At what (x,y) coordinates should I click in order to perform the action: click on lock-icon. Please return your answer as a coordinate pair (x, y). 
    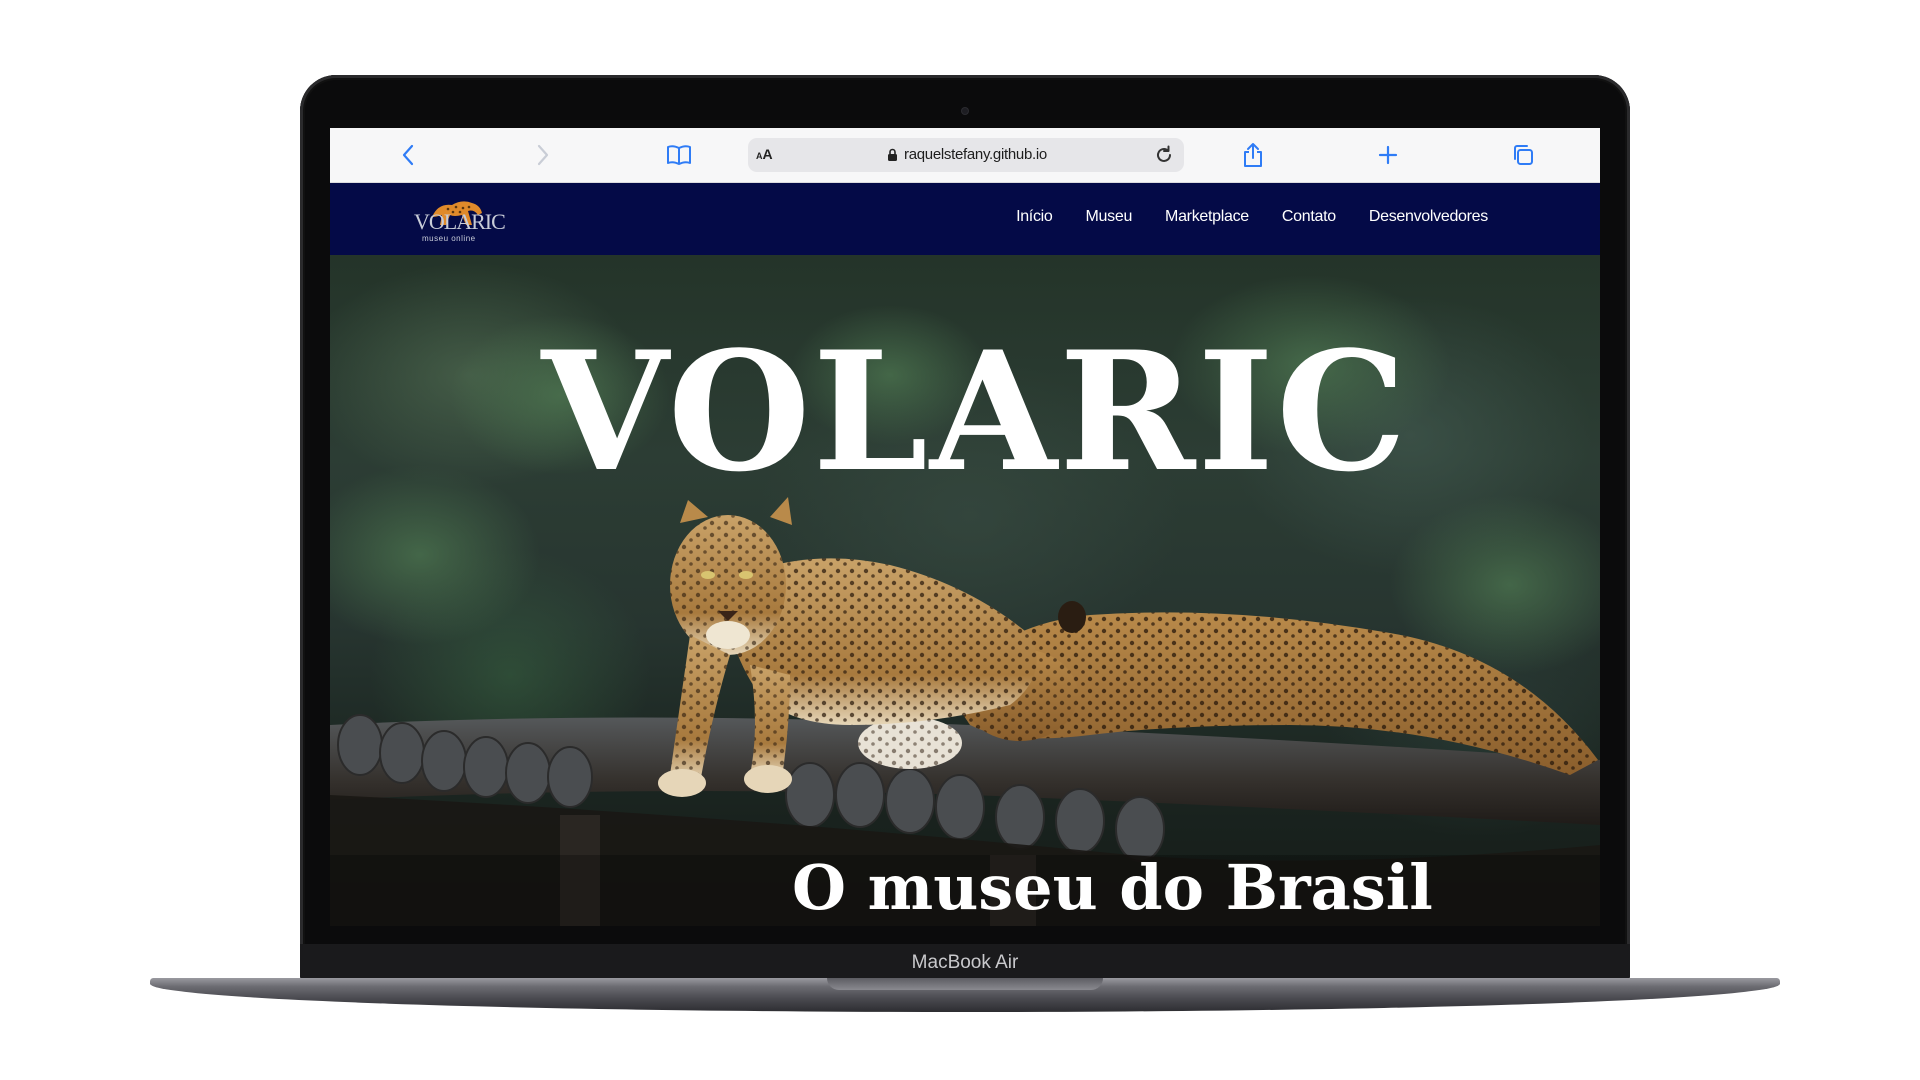
    Looking at the image, I should click on (892, 157).